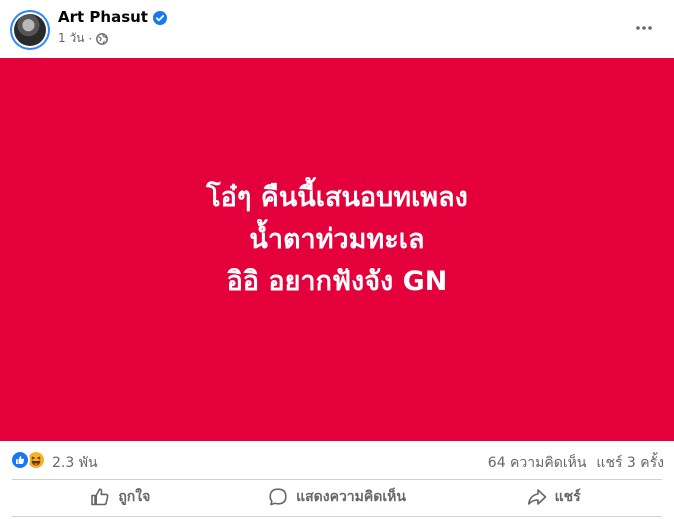 This screenshot has width=674, height=519. I want to click on thumbs-up-icon, so click(100, 497).